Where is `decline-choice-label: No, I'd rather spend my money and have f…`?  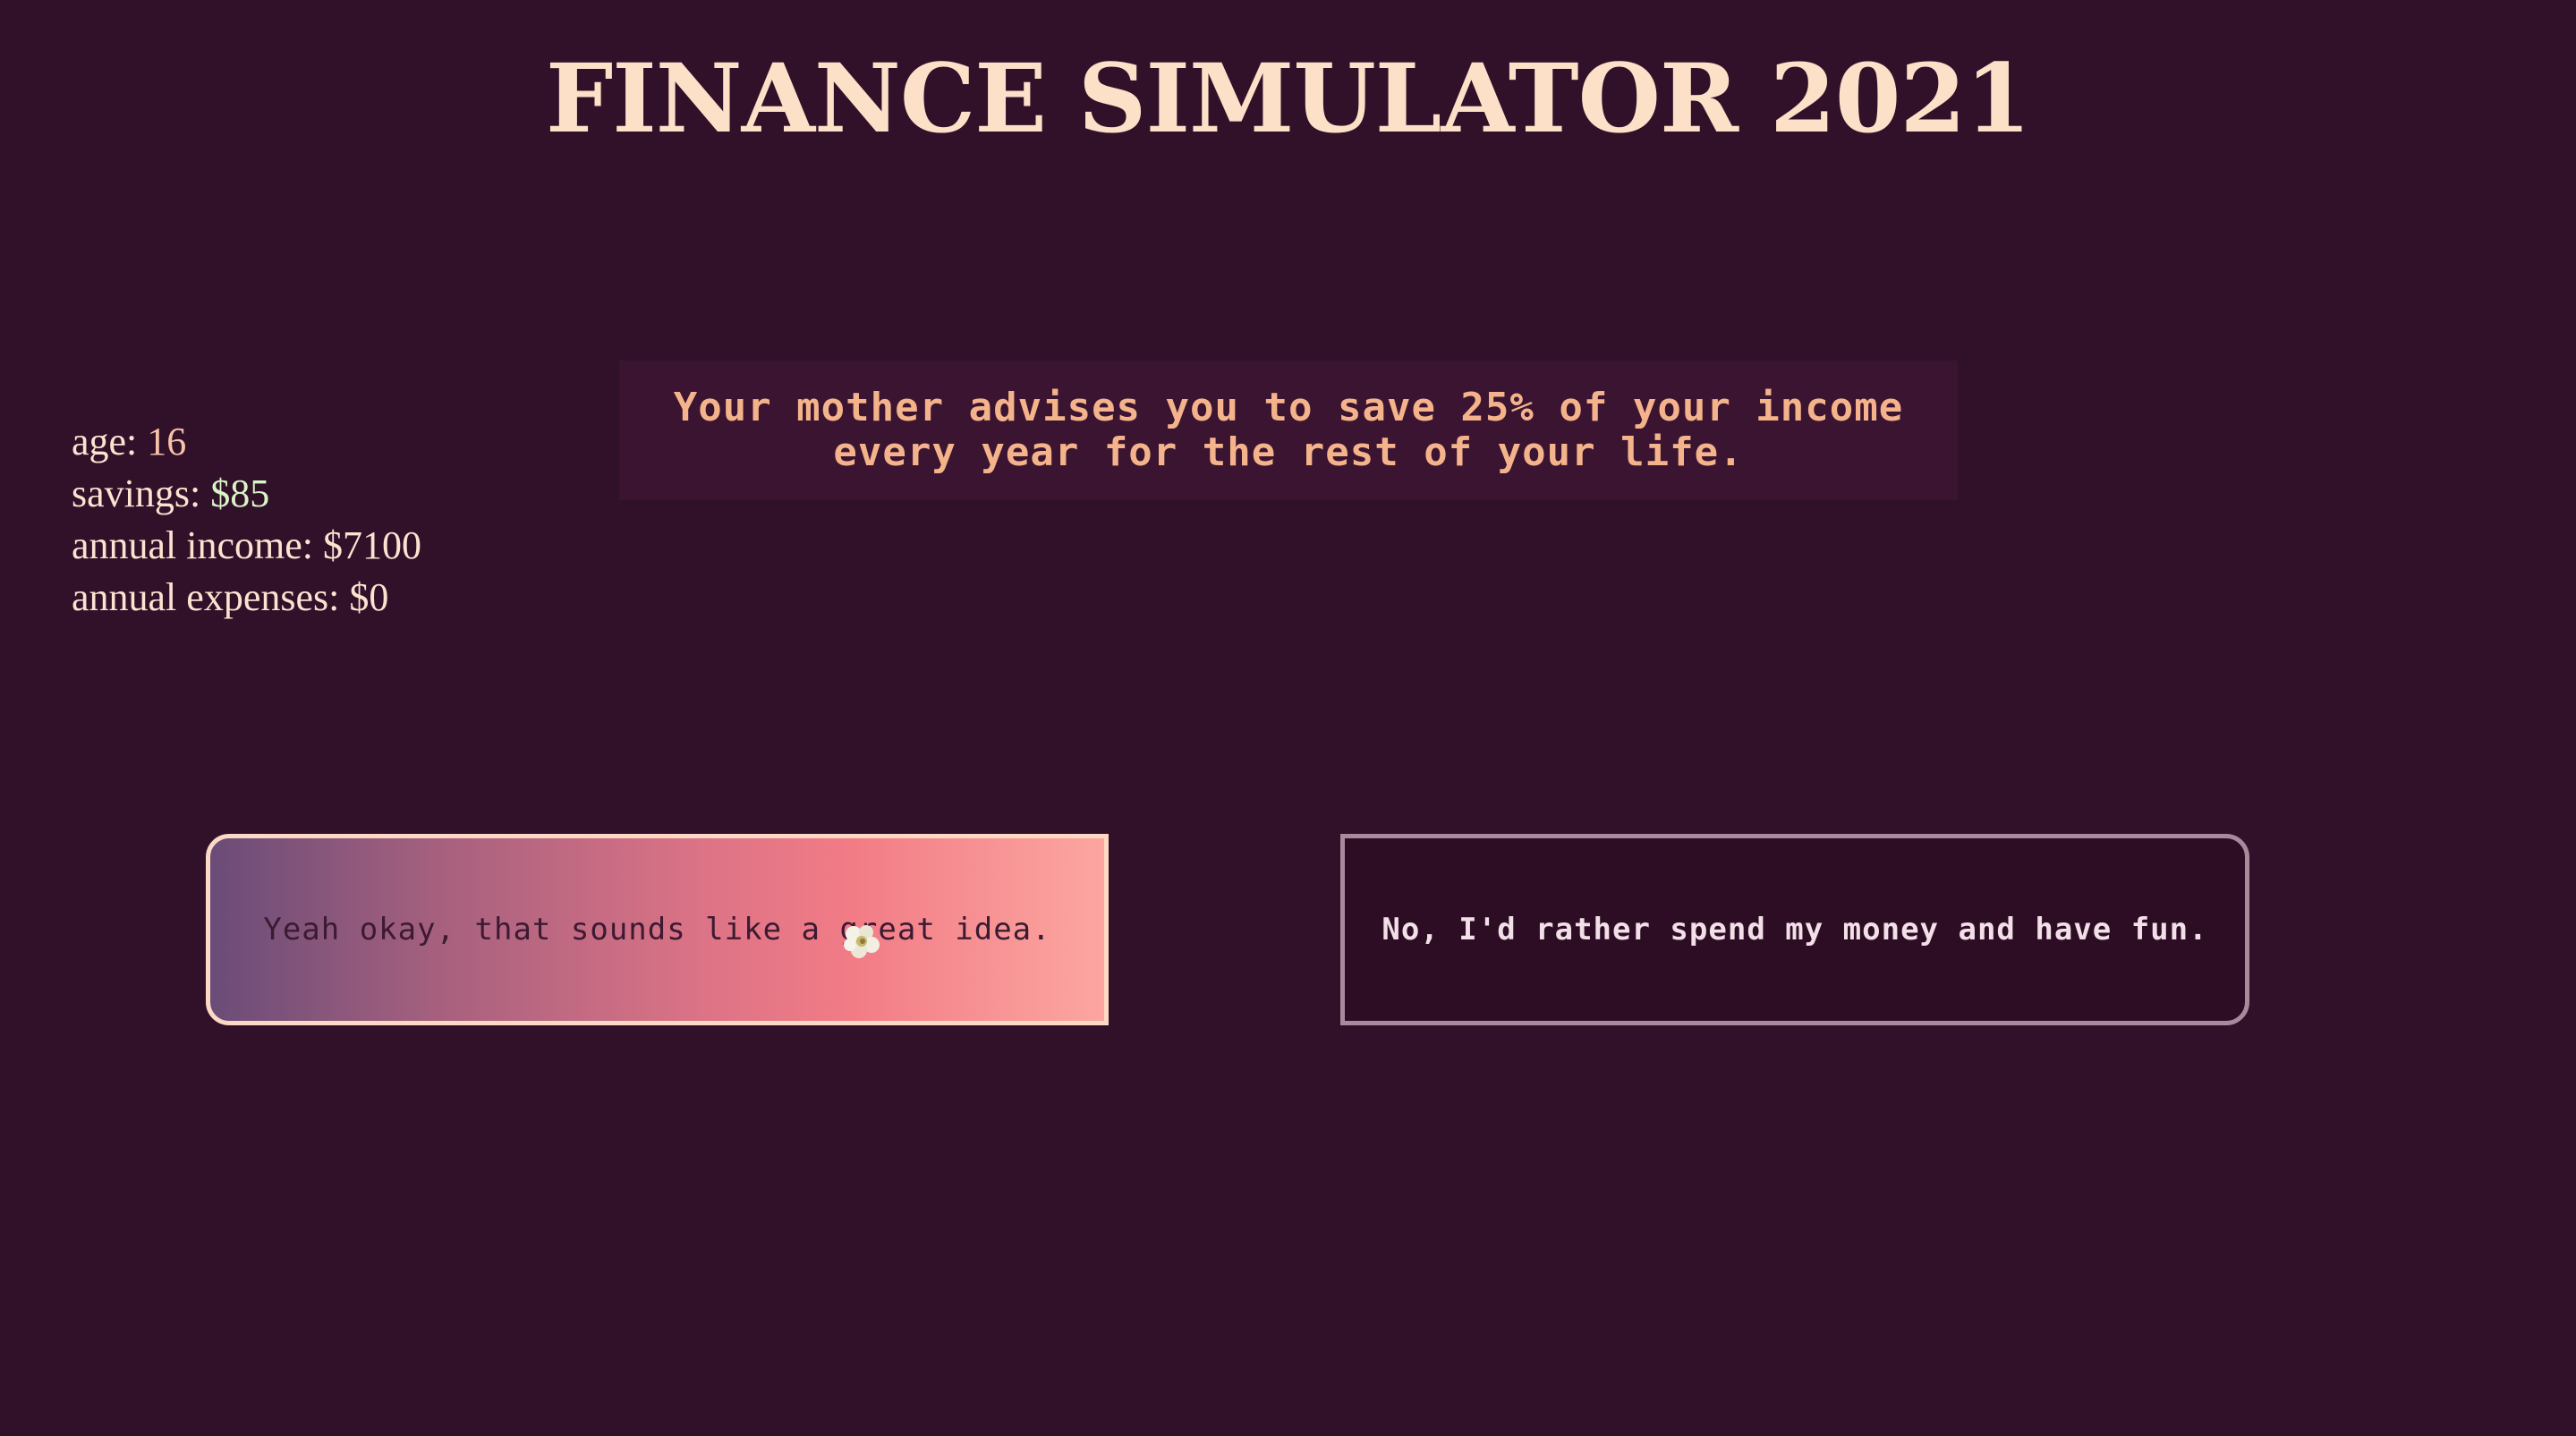
decline-choice-label: No, I'd rather spend my money and have f… is located at coordinates (1795, 929).